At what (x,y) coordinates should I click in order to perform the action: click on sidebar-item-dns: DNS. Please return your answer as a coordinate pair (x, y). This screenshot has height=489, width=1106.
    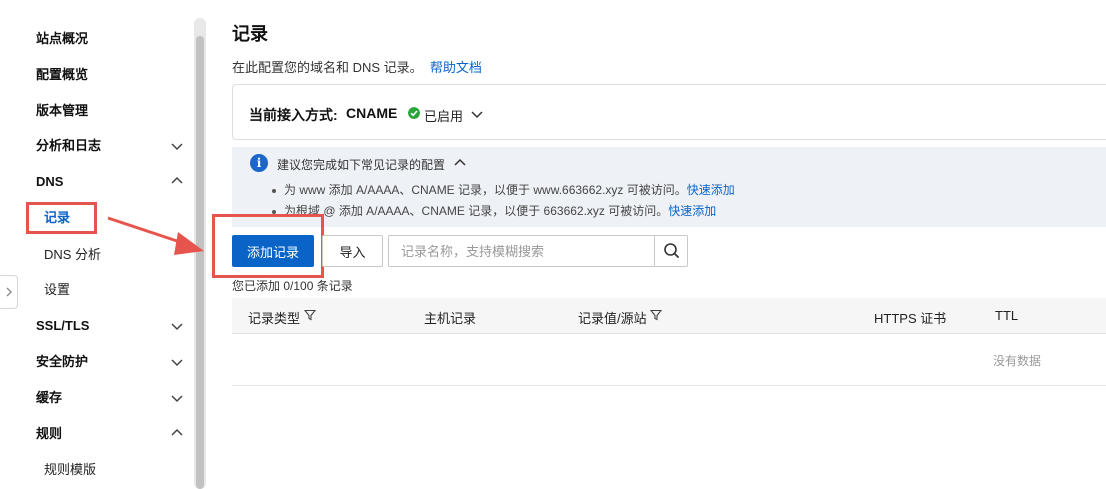
    Looking at the image, I should click on (116, 182).